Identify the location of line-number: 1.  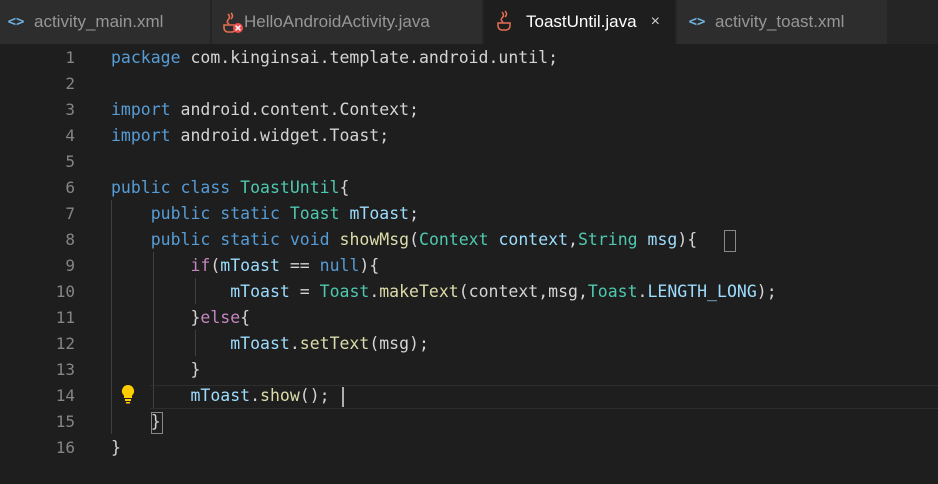
(70, 57).